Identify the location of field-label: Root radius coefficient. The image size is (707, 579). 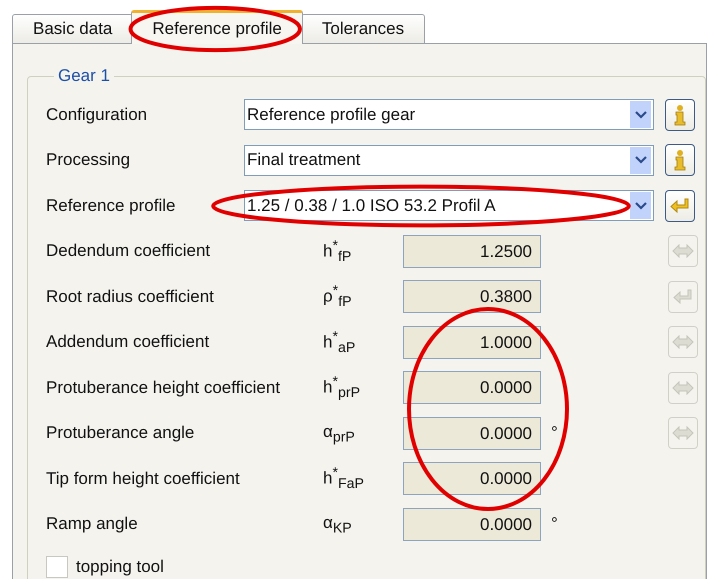
(130, 296).